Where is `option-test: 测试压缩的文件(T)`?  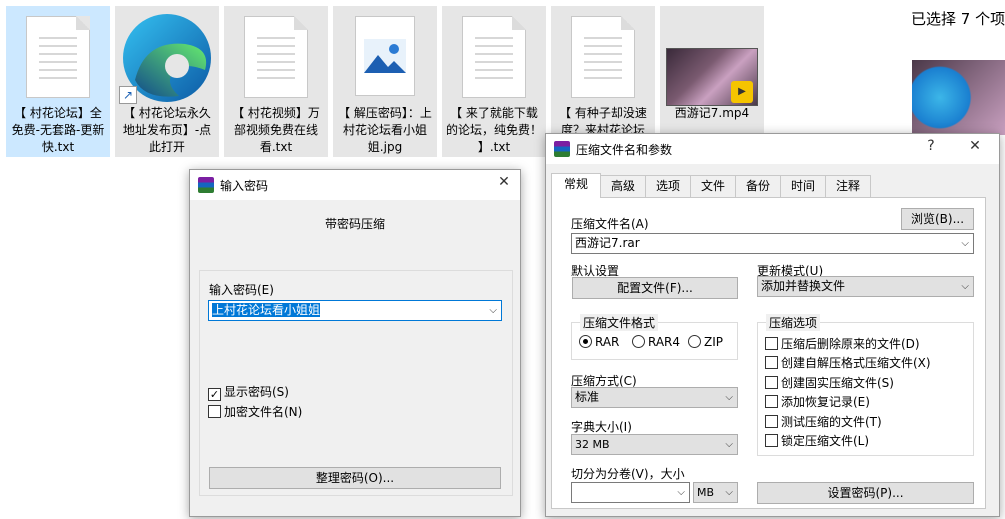 option-test: 测试压缩的文件(T) is located at coordinates (823, 421).